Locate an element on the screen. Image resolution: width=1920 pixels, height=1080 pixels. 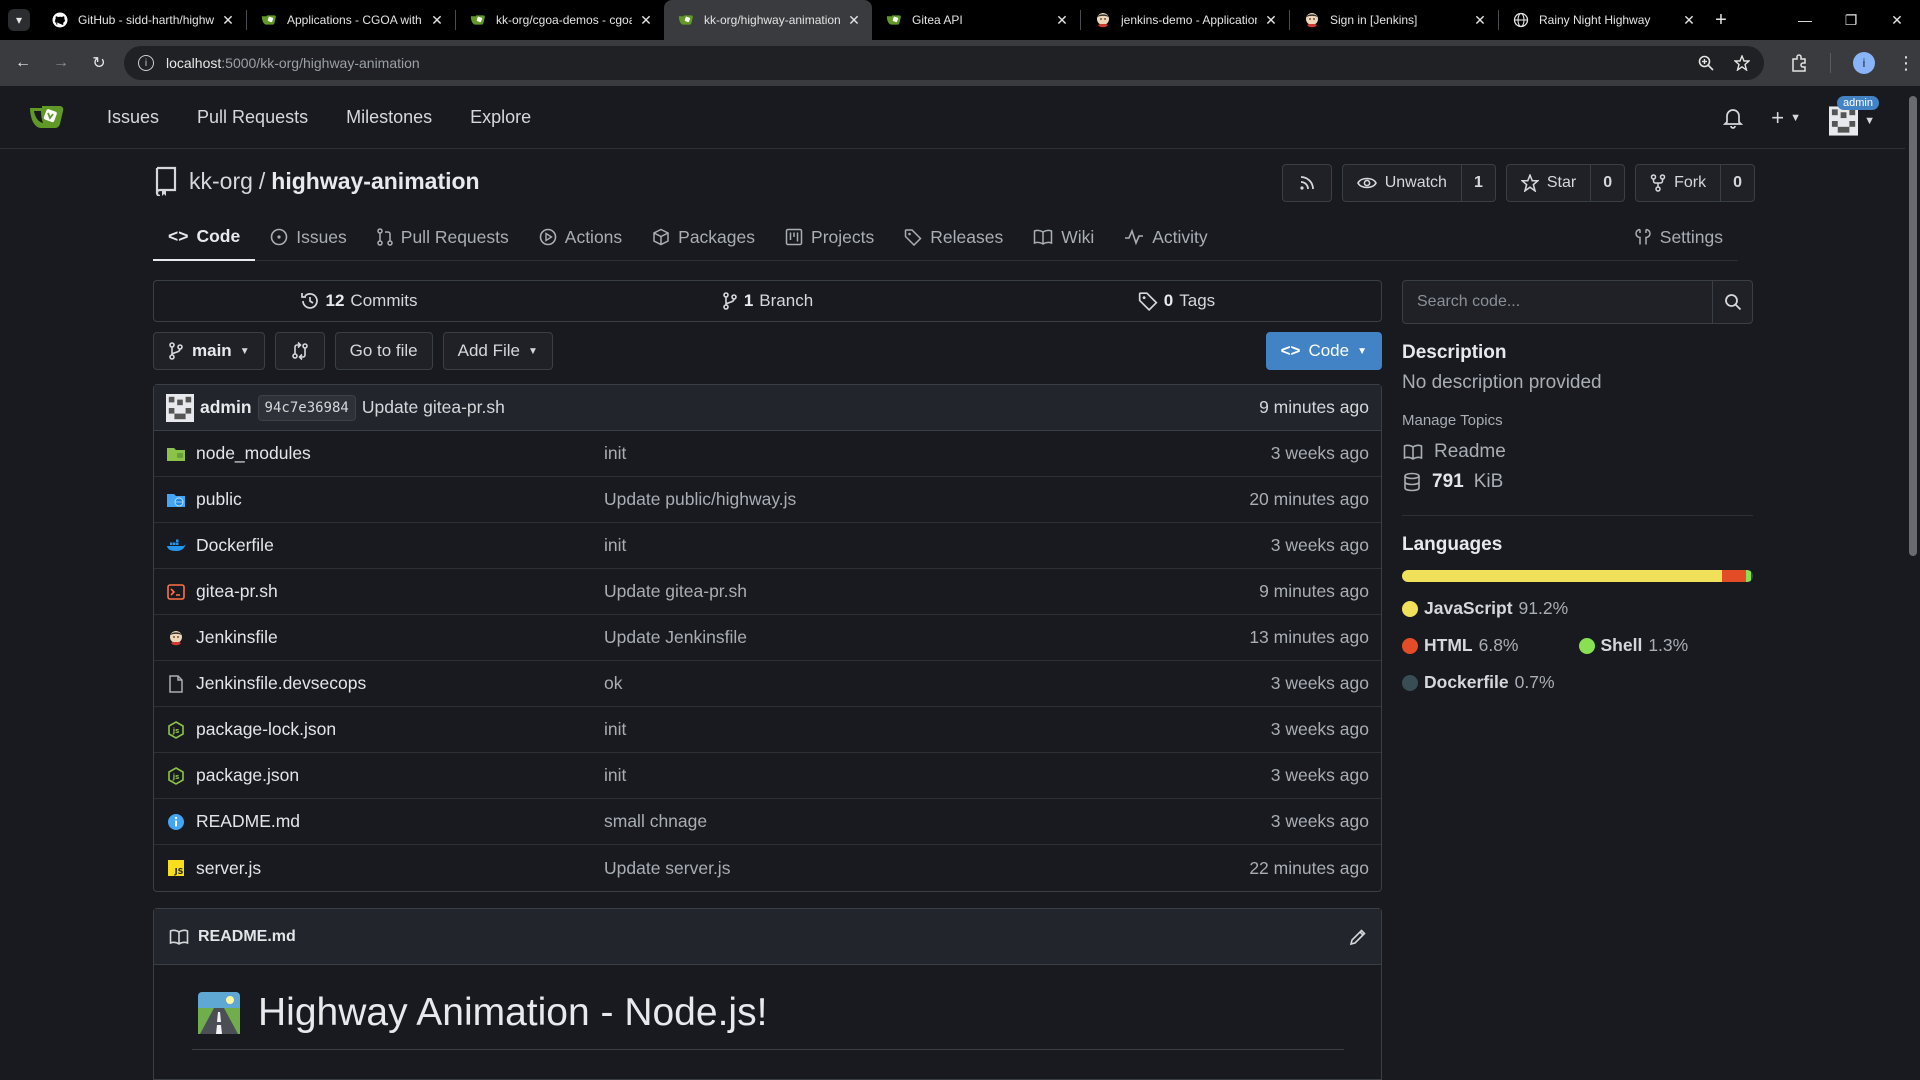
commit-author: admin is located at coordinates (226, 407).